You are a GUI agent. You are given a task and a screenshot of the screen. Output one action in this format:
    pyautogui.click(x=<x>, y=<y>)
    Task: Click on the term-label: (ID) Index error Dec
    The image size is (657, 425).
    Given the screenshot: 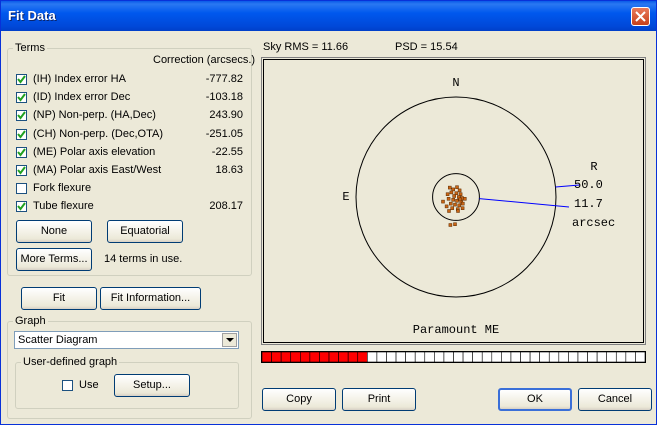 What is the action you would take?
    pyautogui.click(x=82, y=97)
    